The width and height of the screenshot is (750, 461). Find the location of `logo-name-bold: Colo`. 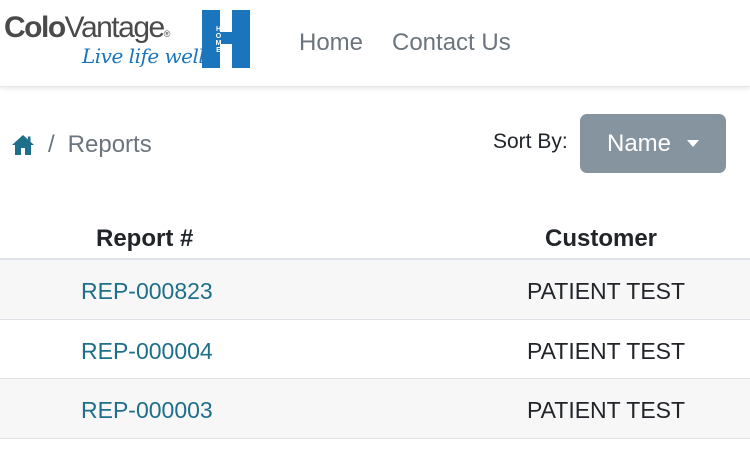

logo-name-bold: Colo is located at coordinates (35, 27).